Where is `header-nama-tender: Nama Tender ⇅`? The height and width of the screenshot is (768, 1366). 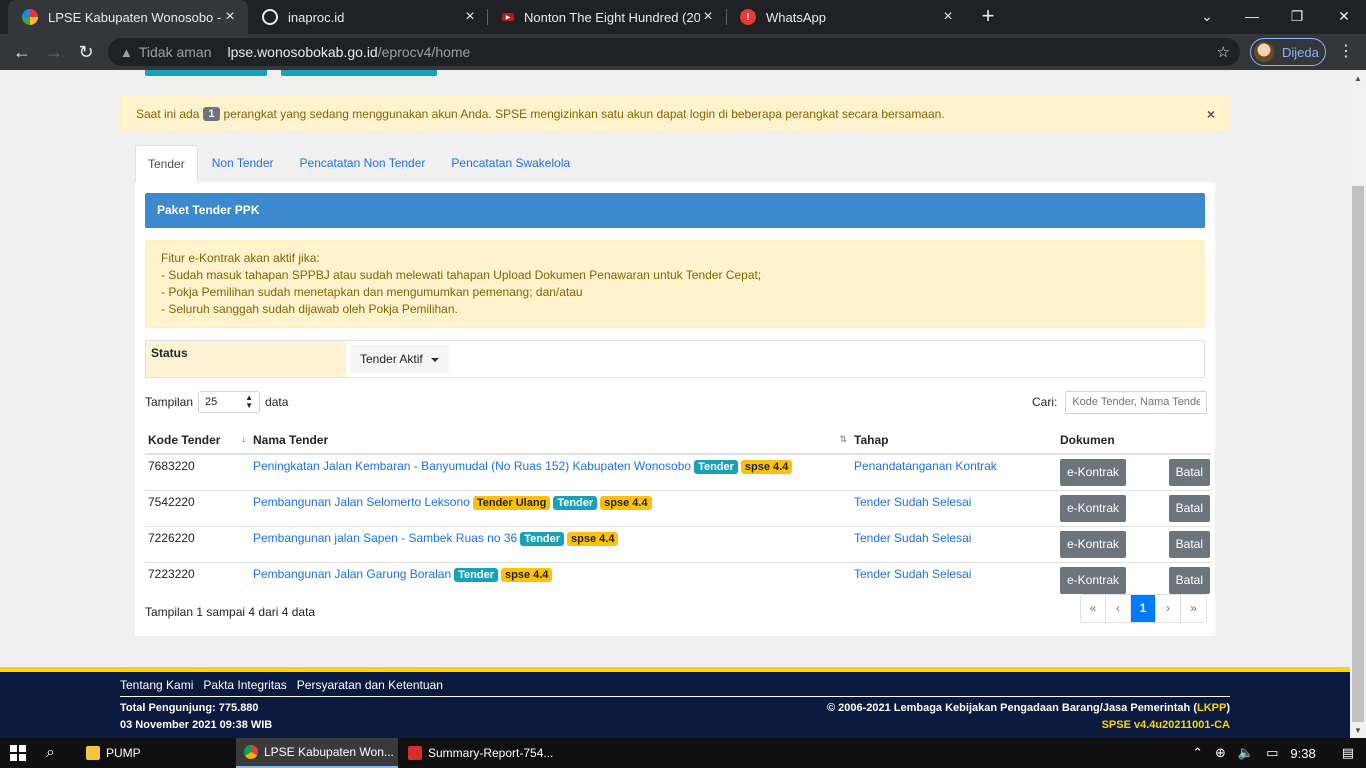 header-nama-tender: Nama Tender ⇅ is located at coordinates (550, 440).